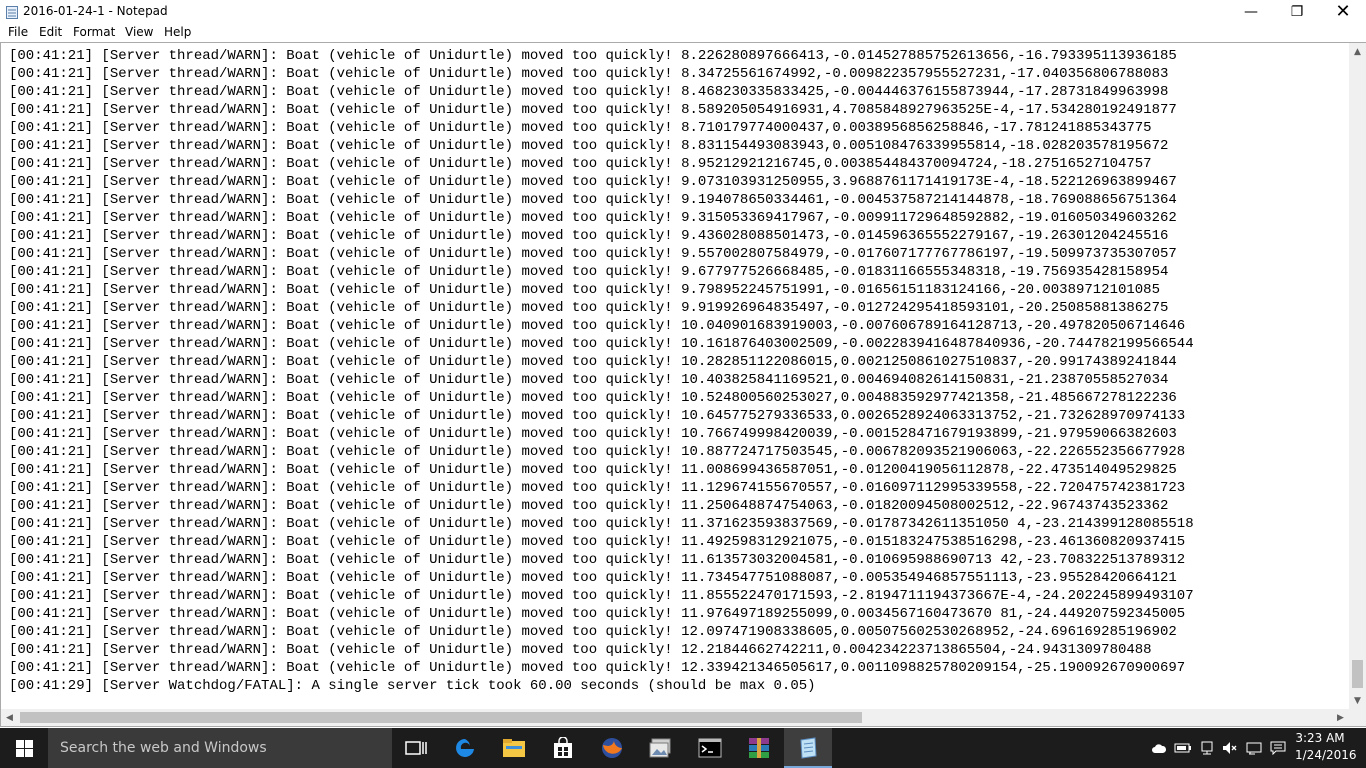  What do you see at coordinates (1320, 738) in the screenshot?
I see `clock-time: 3:23 AM` at bounding box center [1320, 738].